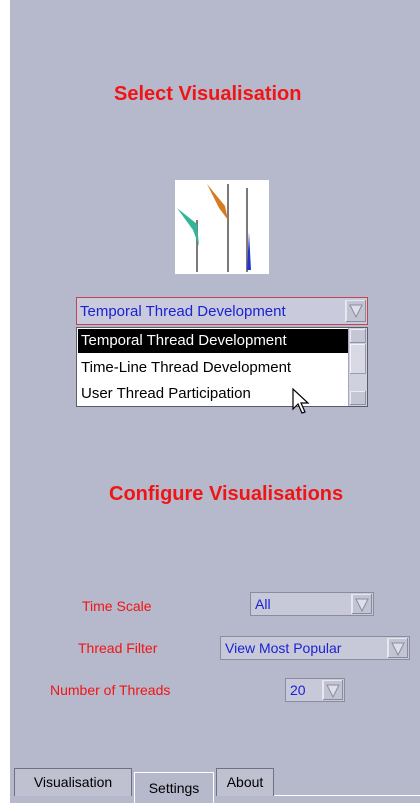 This screenshot has height=803, width=420. What do you see at coordinates (174, 787) in the screenshot?
I see `tab-settings: Settings` at bounding box center [174, 787].